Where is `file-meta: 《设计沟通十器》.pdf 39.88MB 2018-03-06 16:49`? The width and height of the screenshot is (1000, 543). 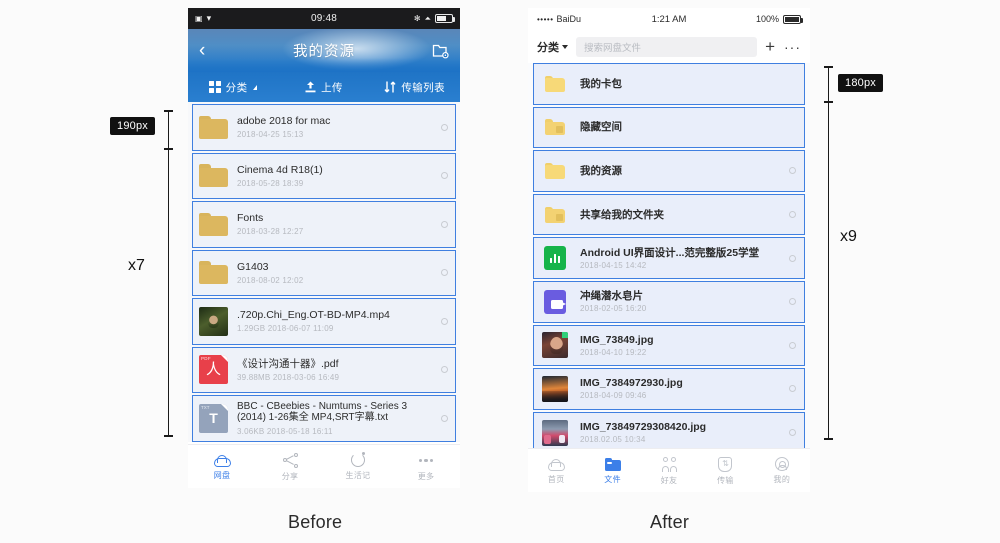 file-meta: 《设计沟通十器》.pdf 39.88MB 2018-03-06 16:49 is located at coordinates (336, 370).